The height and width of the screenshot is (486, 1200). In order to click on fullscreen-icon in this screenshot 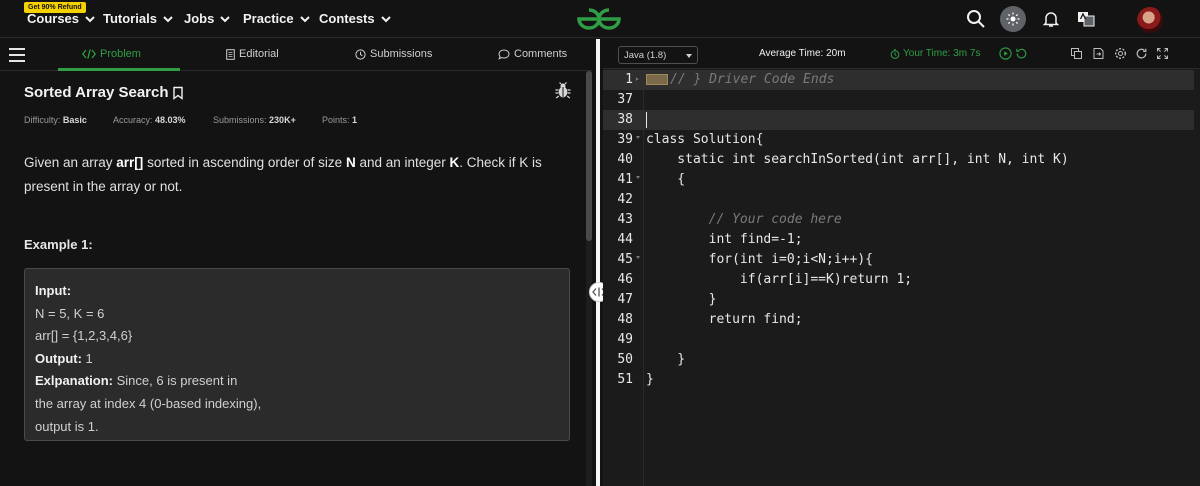, I will do `click(1162, 53)`.